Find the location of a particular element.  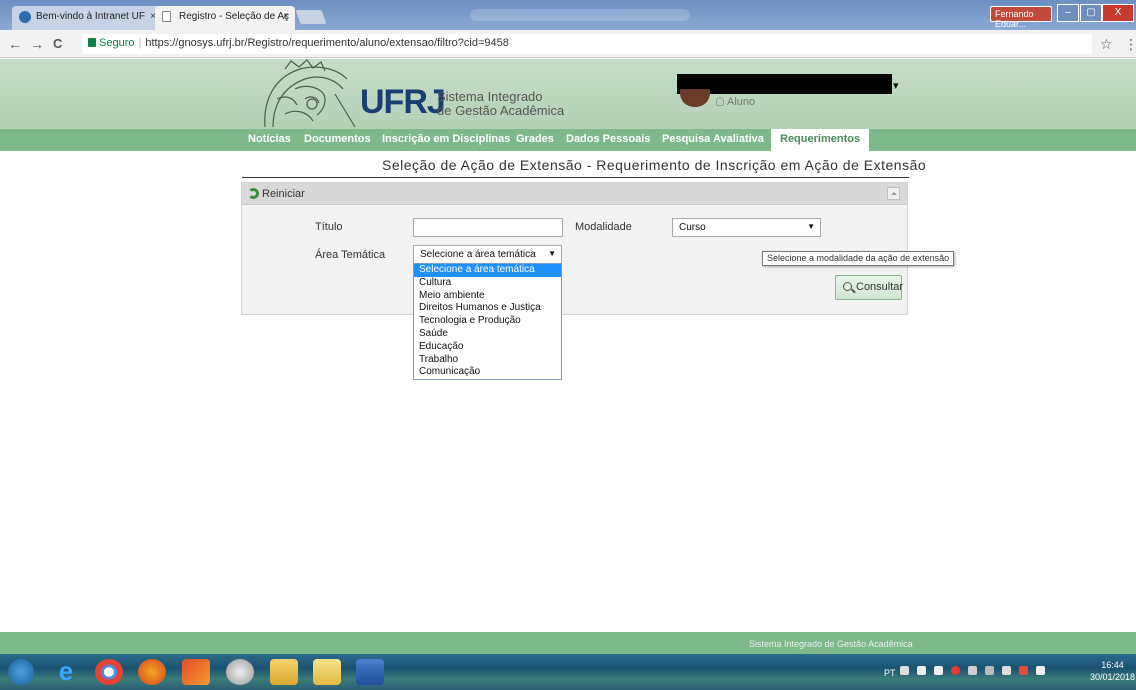

bookmark-star-icon: ☆ is located at coordinates (1106, 44).